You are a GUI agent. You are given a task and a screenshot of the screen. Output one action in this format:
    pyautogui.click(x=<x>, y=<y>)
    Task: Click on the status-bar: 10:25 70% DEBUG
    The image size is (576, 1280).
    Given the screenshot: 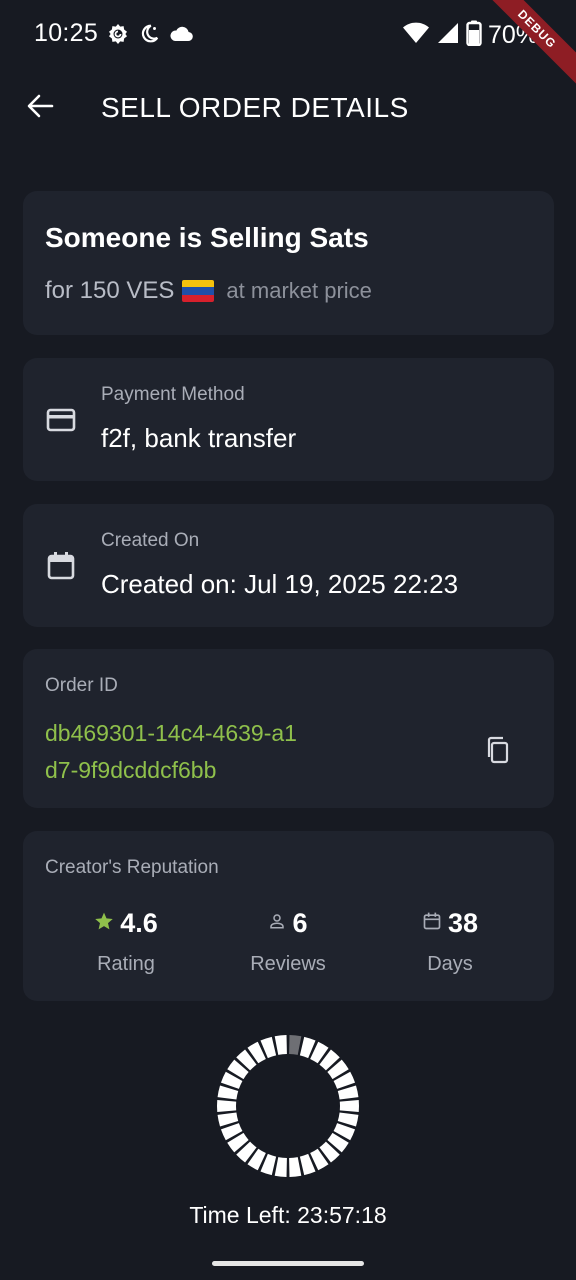 What is the action you would take?
    pyautogui.click(x=288, y=48)
    